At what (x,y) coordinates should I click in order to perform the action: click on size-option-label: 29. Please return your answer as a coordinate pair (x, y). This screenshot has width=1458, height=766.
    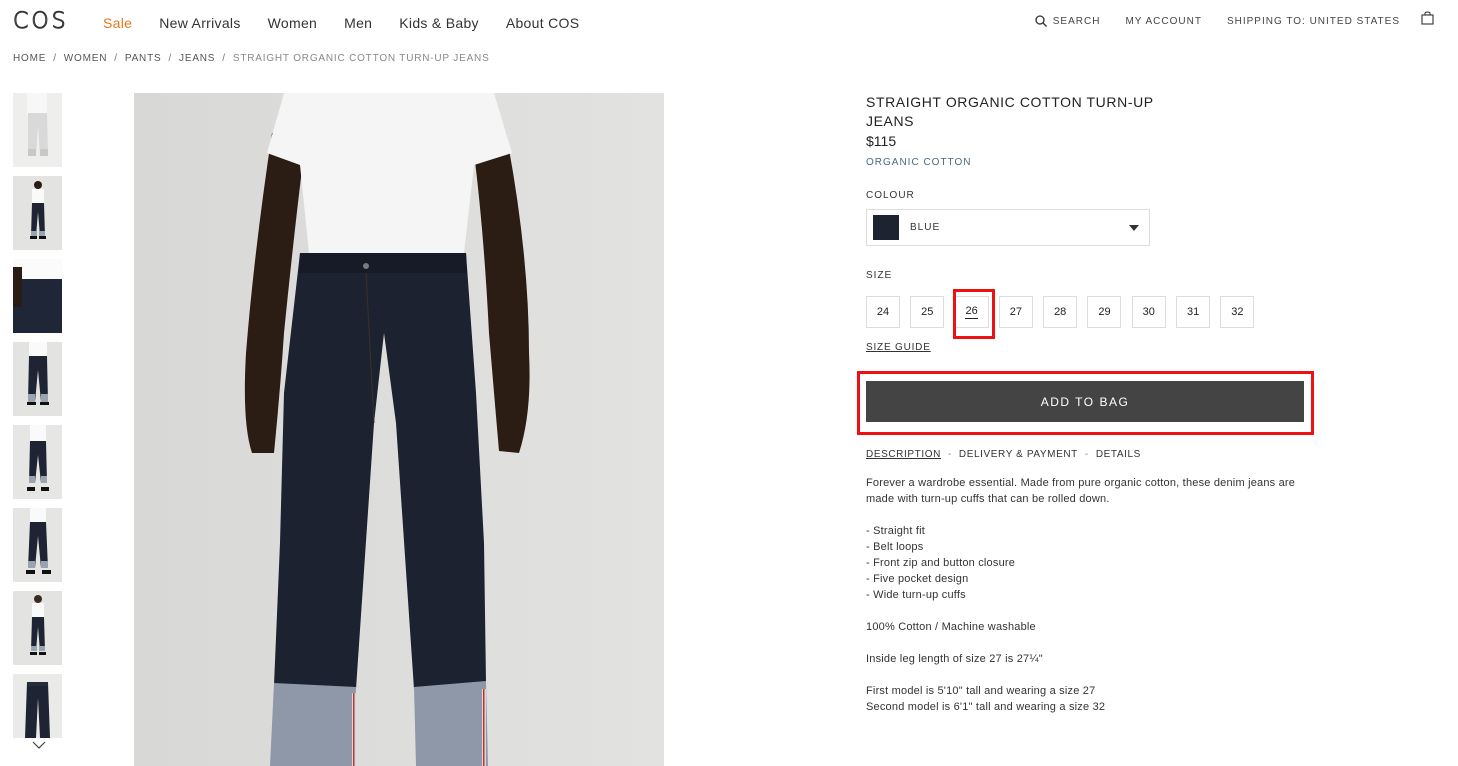
    Looking at the image, I should click on (1104, 312).